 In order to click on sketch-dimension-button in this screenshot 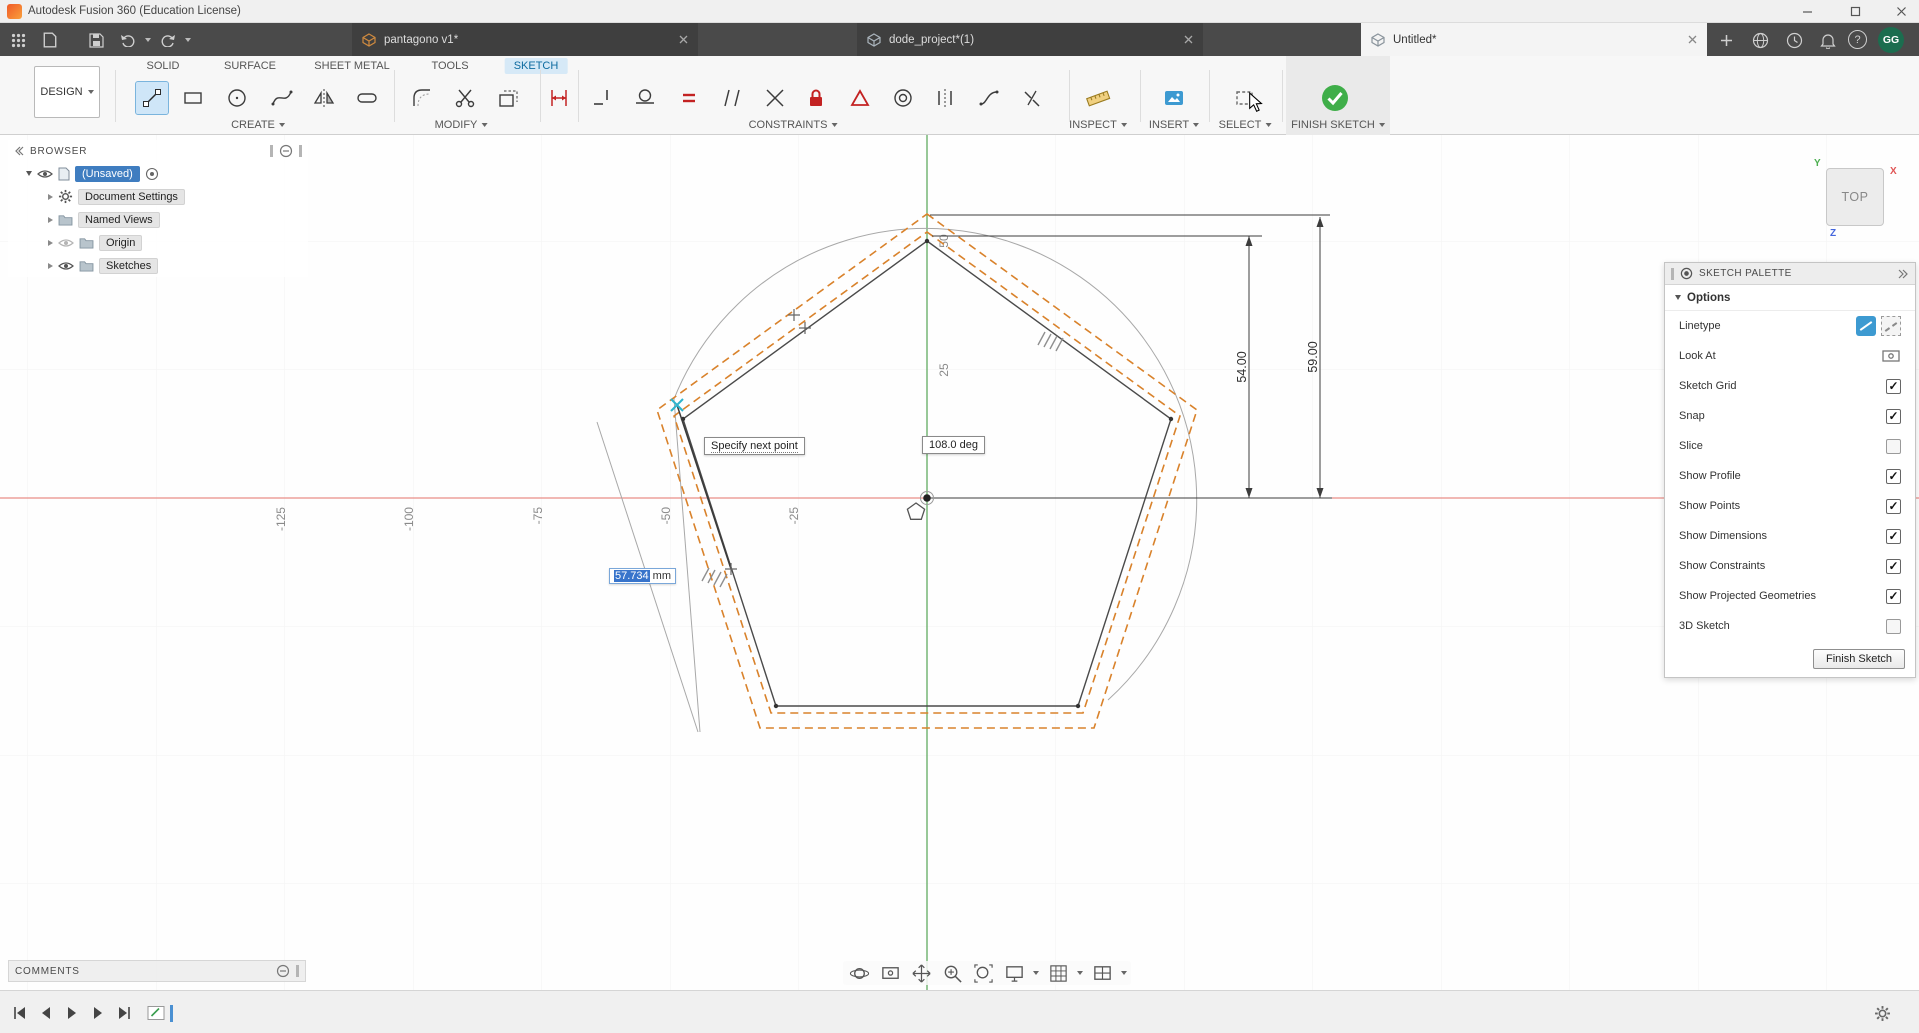, I will do `click(559, 98)`.